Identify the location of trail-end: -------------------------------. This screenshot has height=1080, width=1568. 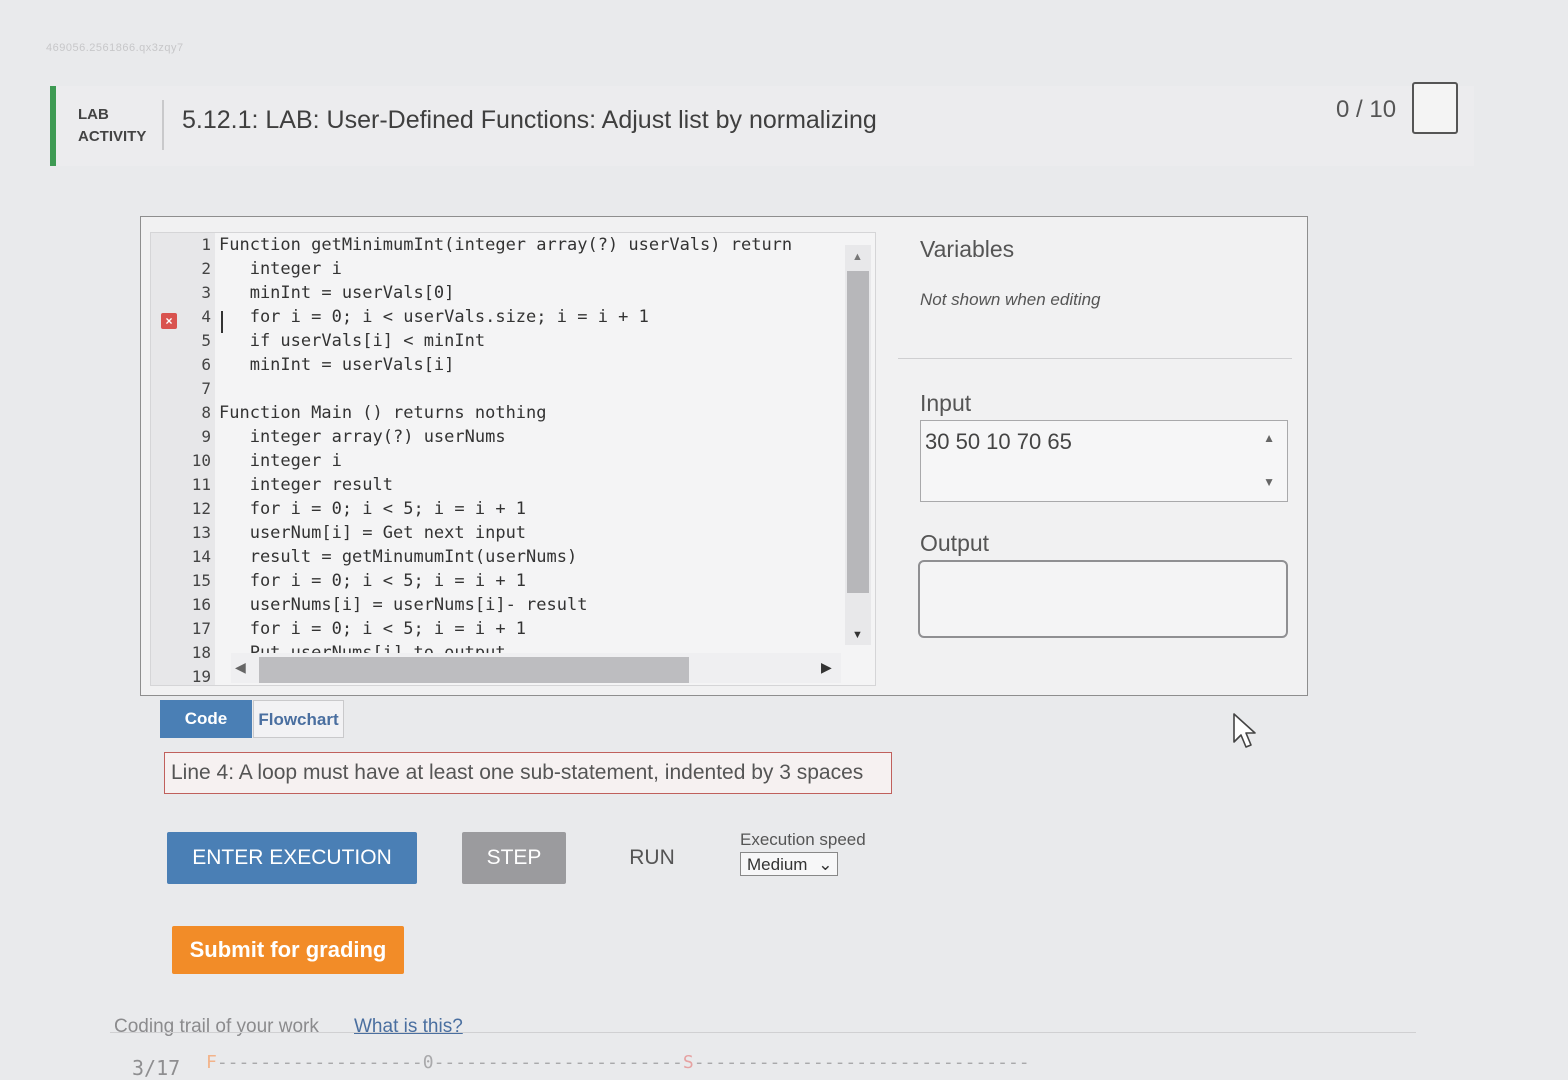
(861, 1062).